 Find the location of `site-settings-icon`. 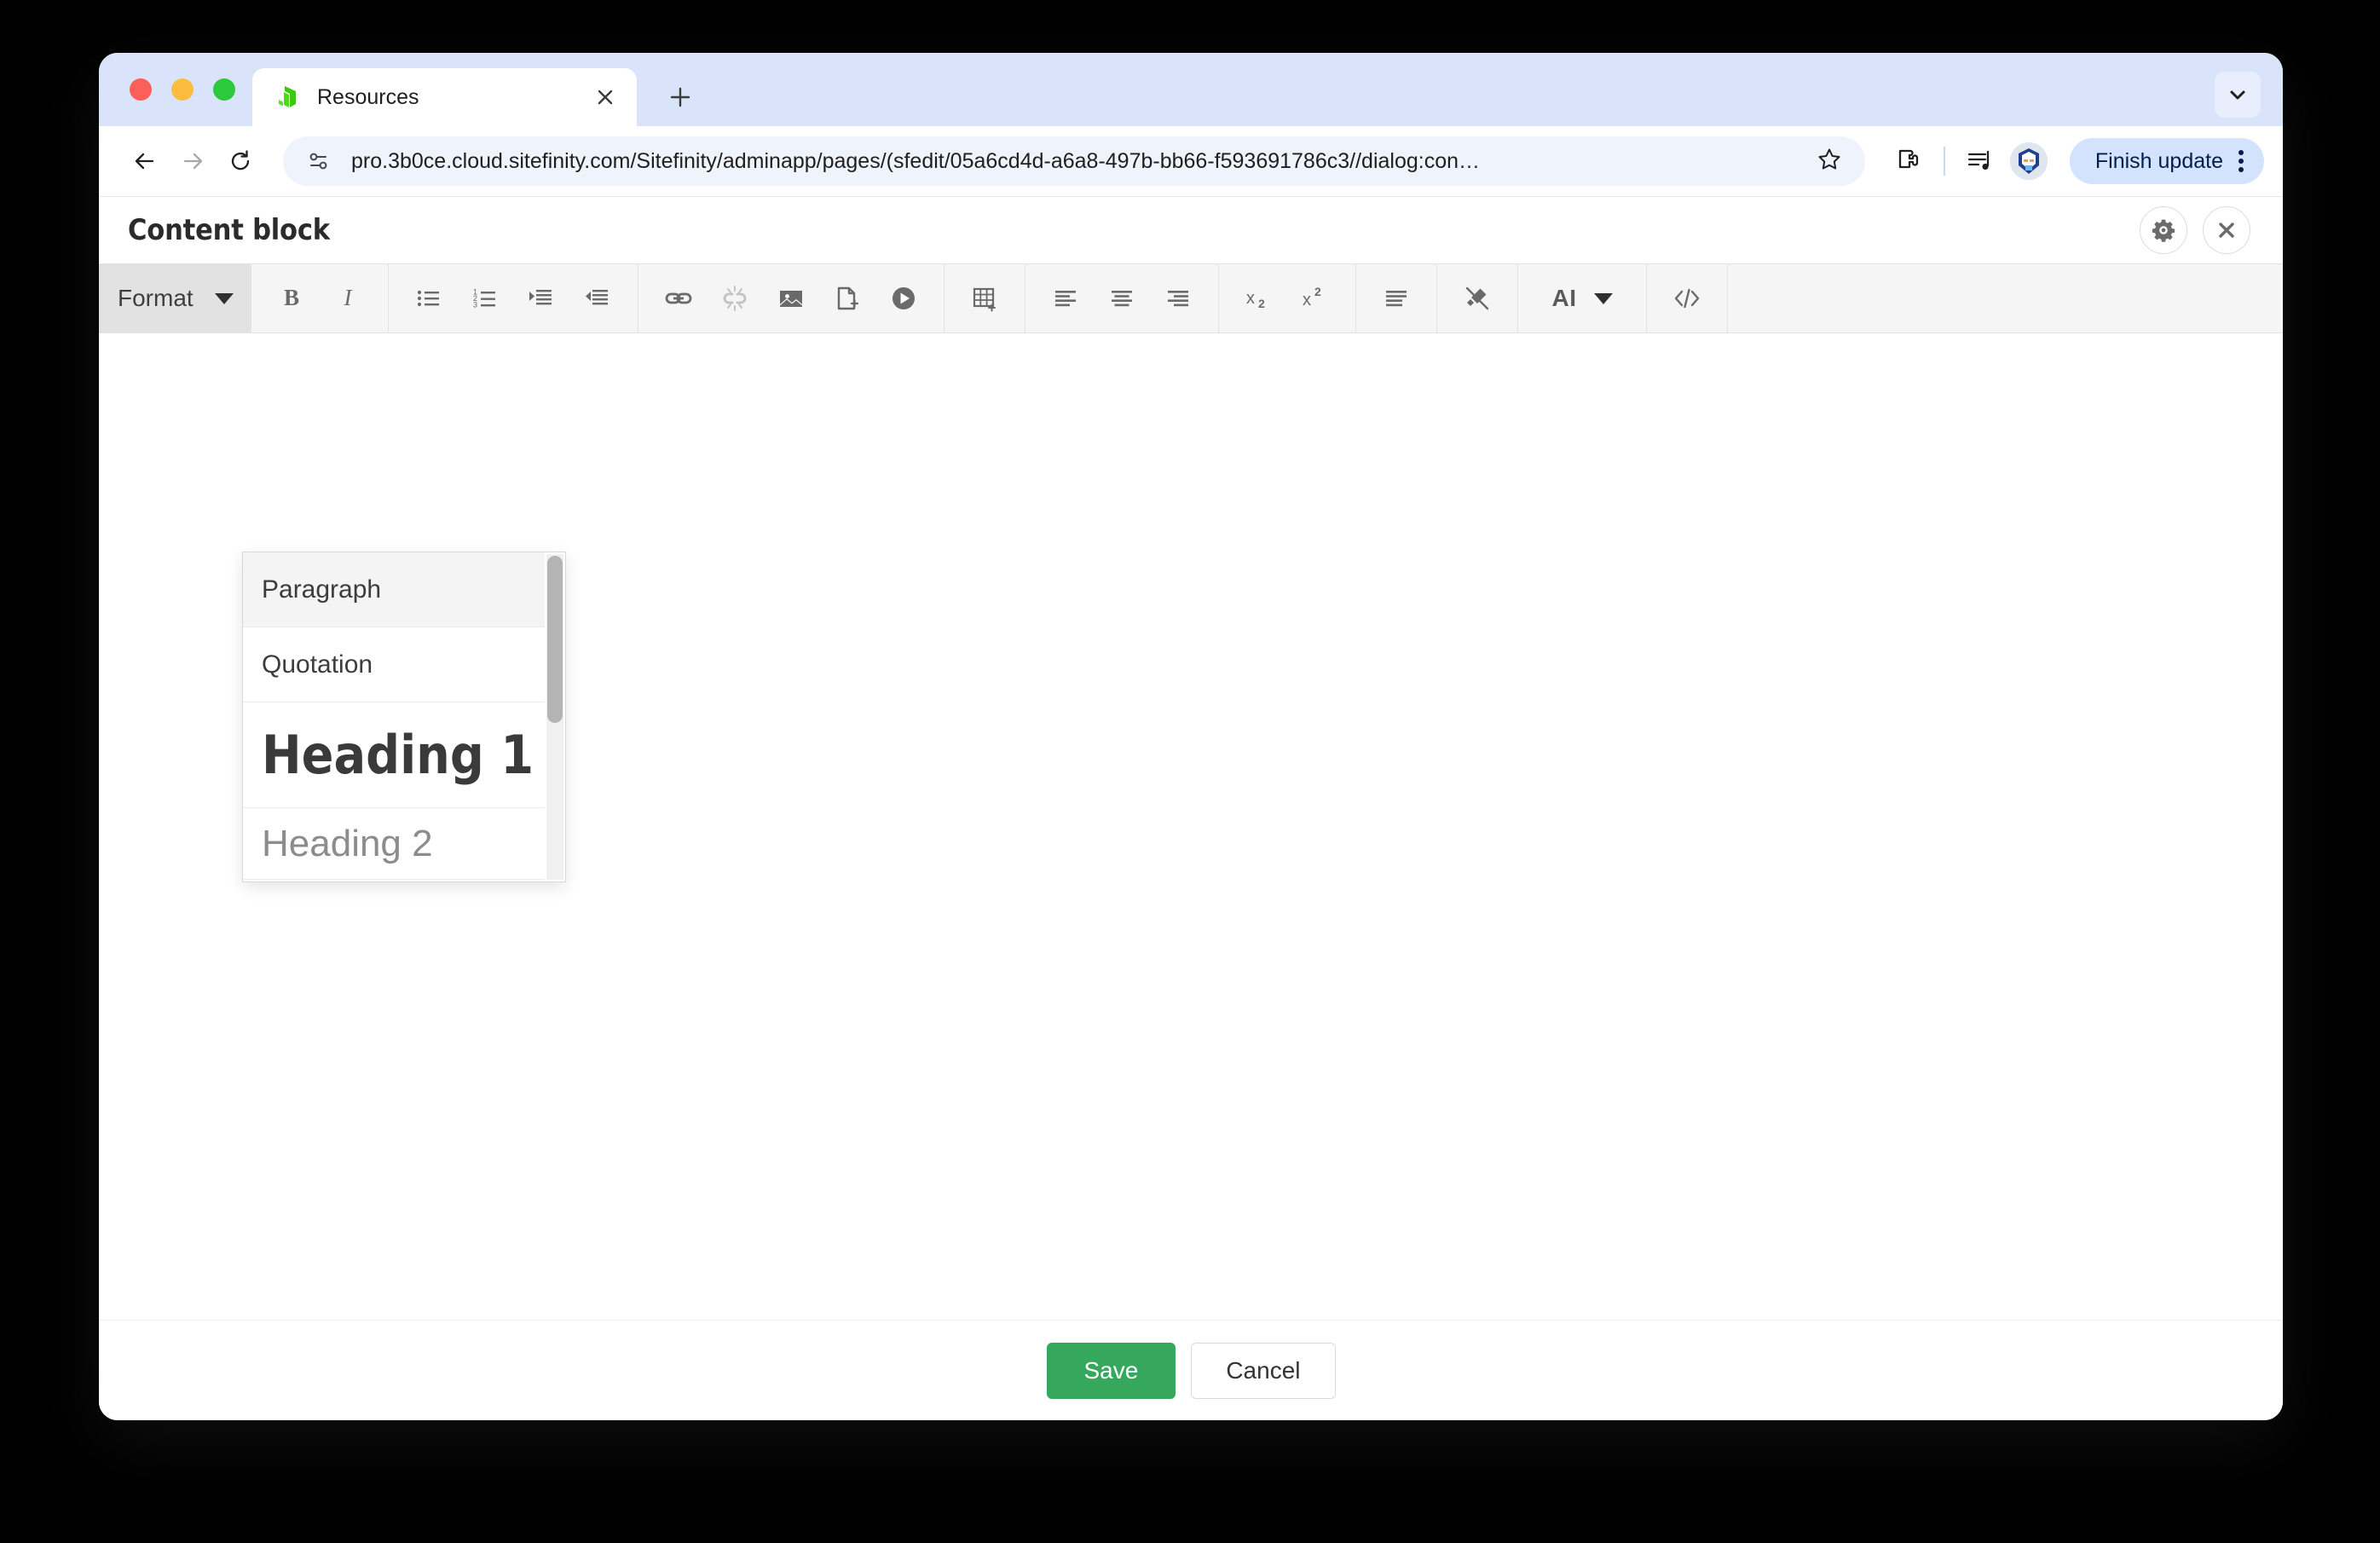

site-settings-icon is located at coordinates (318, 161).